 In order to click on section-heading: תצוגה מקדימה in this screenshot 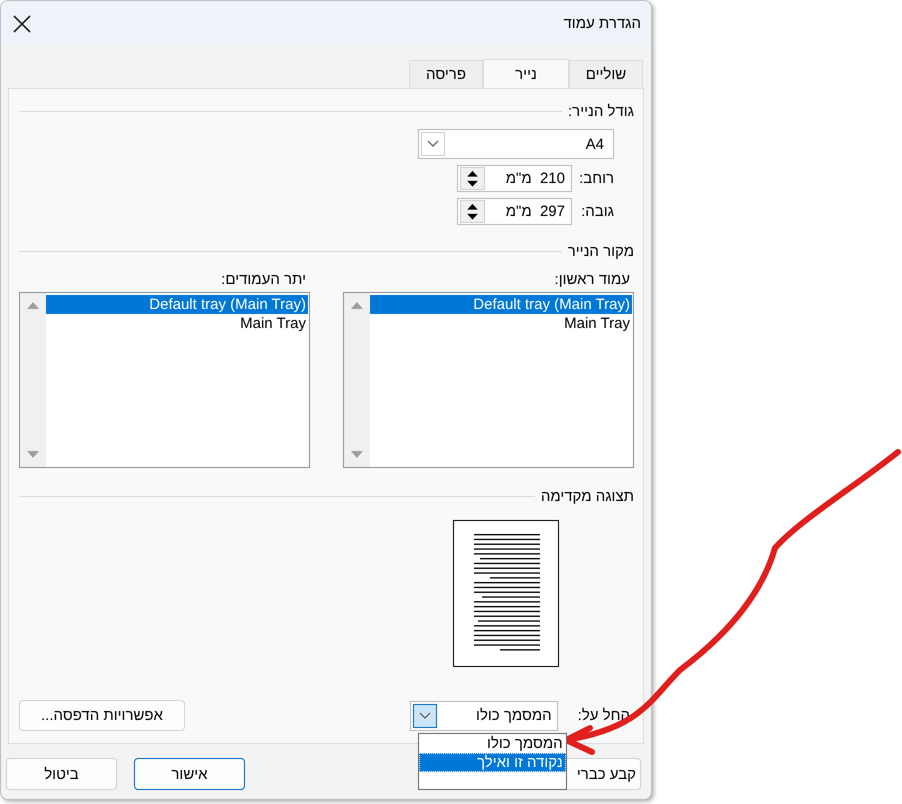, I will do `click(587, 496)`.